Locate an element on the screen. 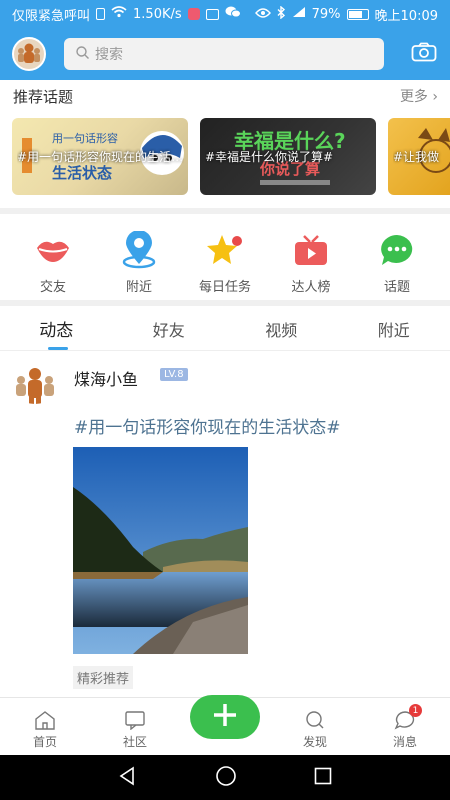 The image size is (450, 800). featured-tag: 精彩推荐 is located at coordinates (103, 677).